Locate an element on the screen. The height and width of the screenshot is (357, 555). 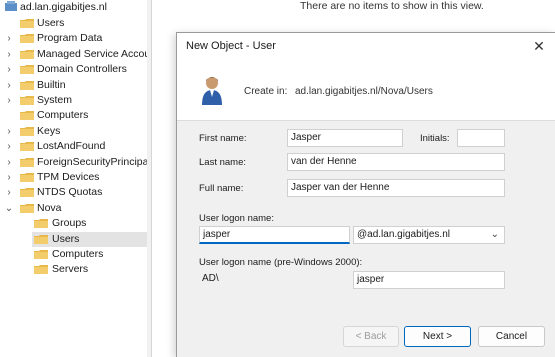
full-name-label: Full name: is located at coordinates (221, 188).